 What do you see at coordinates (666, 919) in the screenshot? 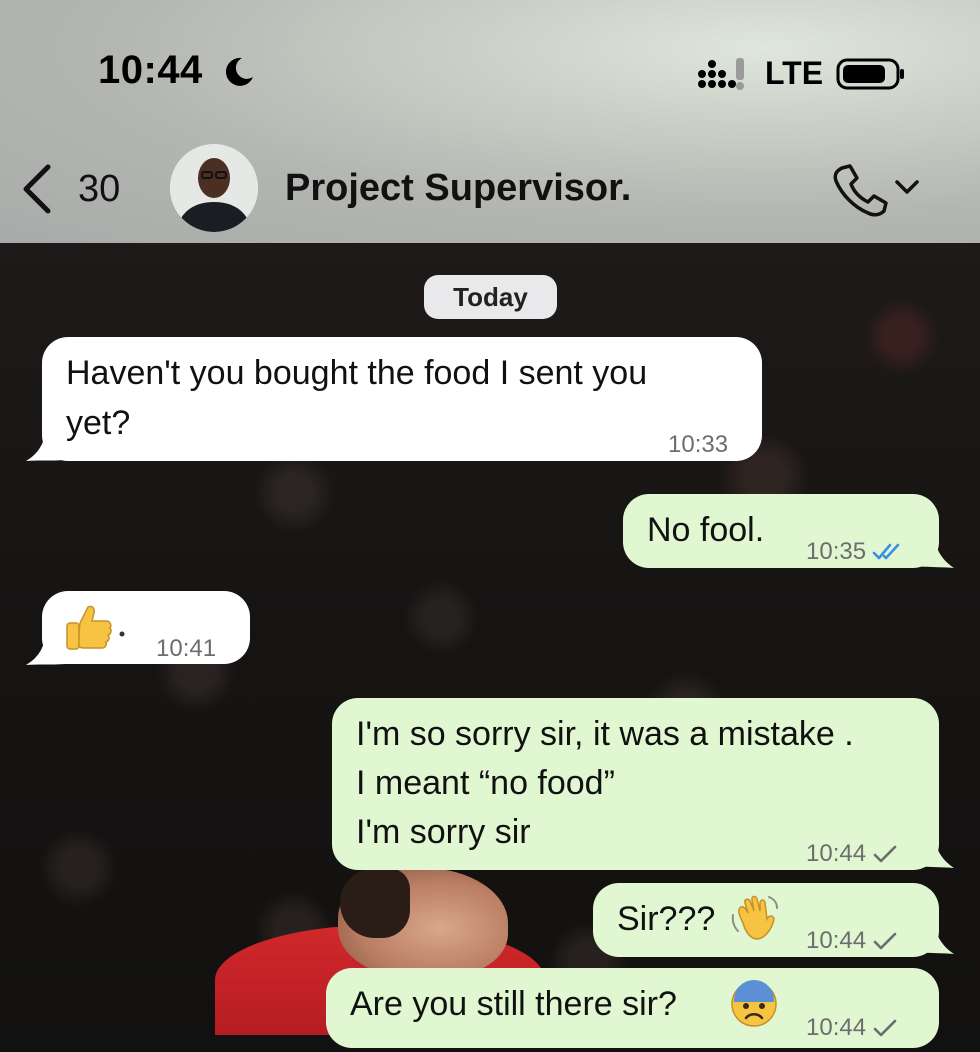
I see `message-text: Sir???` at bounding box center [666, 919].